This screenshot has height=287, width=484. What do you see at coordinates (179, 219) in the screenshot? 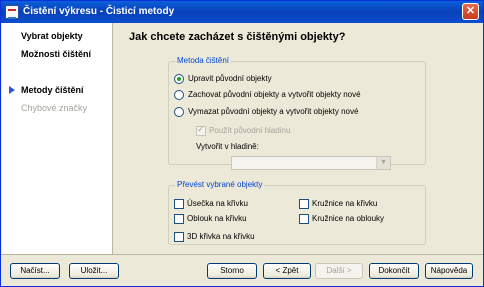
I see `arc-to-curve-checkbox` at bounding box center [179, 219].